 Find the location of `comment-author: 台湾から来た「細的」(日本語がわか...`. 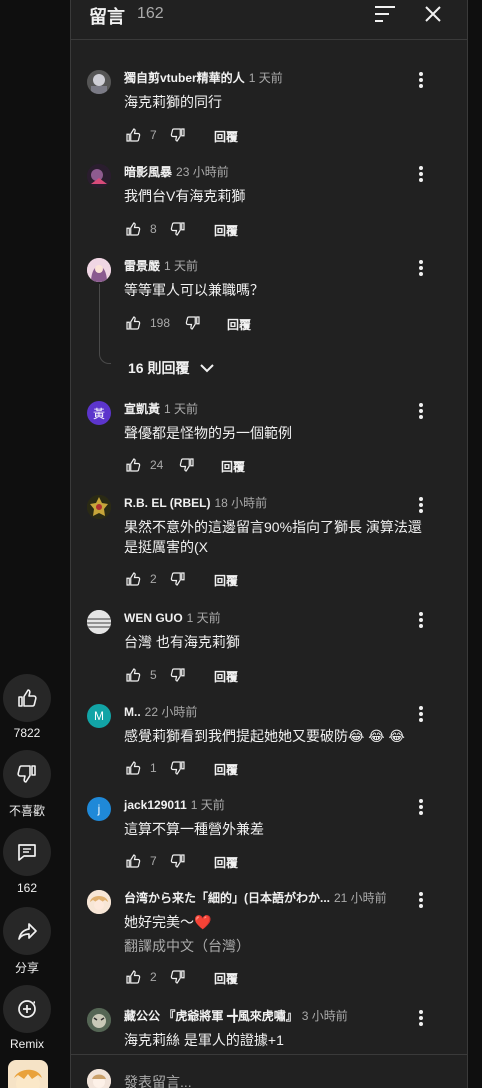

comment-author: 台湾から来た「細的」(日本語がわか... is located at coordinates (227, 898).